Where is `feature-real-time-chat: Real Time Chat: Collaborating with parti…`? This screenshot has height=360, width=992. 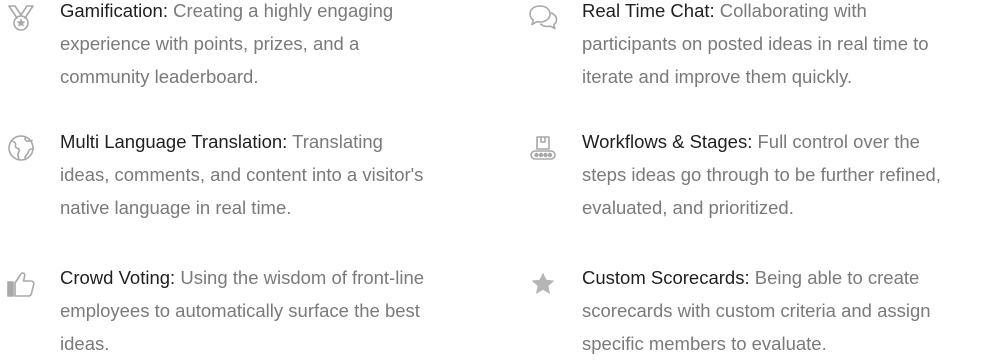 feature-real-time-chat: Real Time Chat: Collaborating with parti… is located at coordinates (738, 46).